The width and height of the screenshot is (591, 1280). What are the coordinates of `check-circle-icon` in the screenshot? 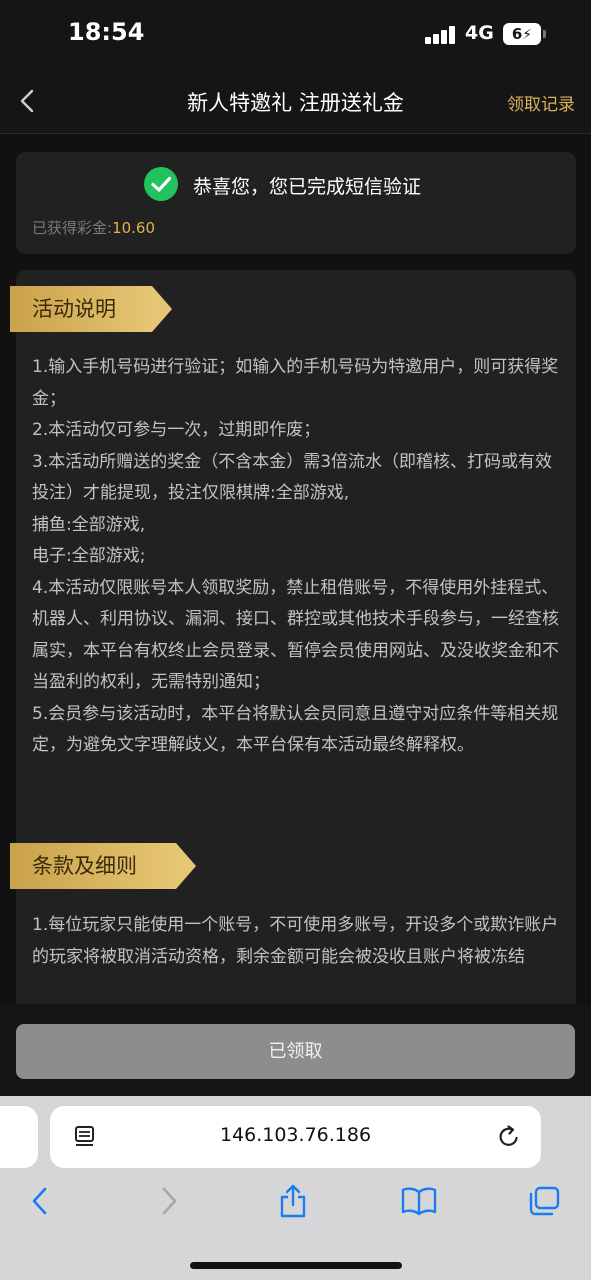 It's located at (161, 184).